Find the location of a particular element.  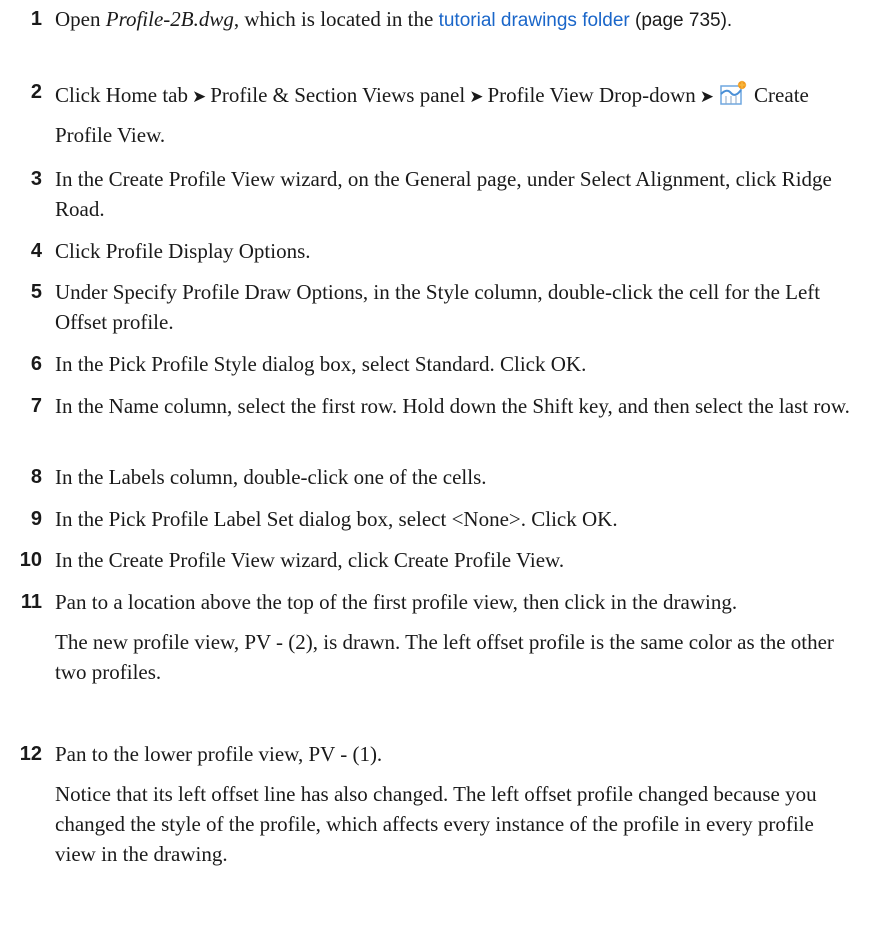

tutorial-drawings-folder-link: tutorial drawings folder is located at coordinates (534, 20).